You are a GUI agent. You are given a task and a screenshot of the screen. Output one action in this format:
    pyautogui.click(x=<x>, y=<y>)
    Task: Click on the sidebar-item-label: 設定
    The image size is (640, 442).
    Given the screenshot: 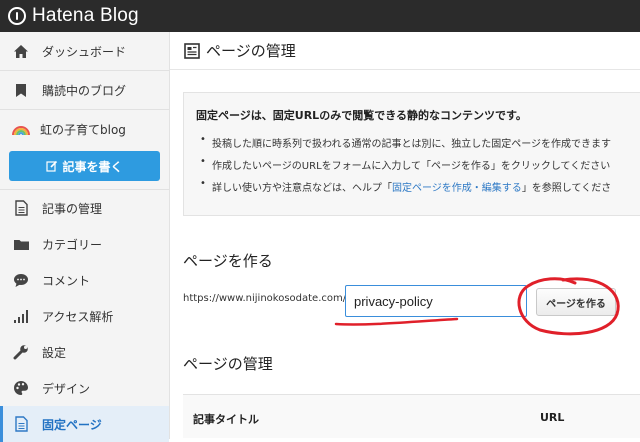 What is the action you would take?
    pyautogui.click(x=54, y=352)
    